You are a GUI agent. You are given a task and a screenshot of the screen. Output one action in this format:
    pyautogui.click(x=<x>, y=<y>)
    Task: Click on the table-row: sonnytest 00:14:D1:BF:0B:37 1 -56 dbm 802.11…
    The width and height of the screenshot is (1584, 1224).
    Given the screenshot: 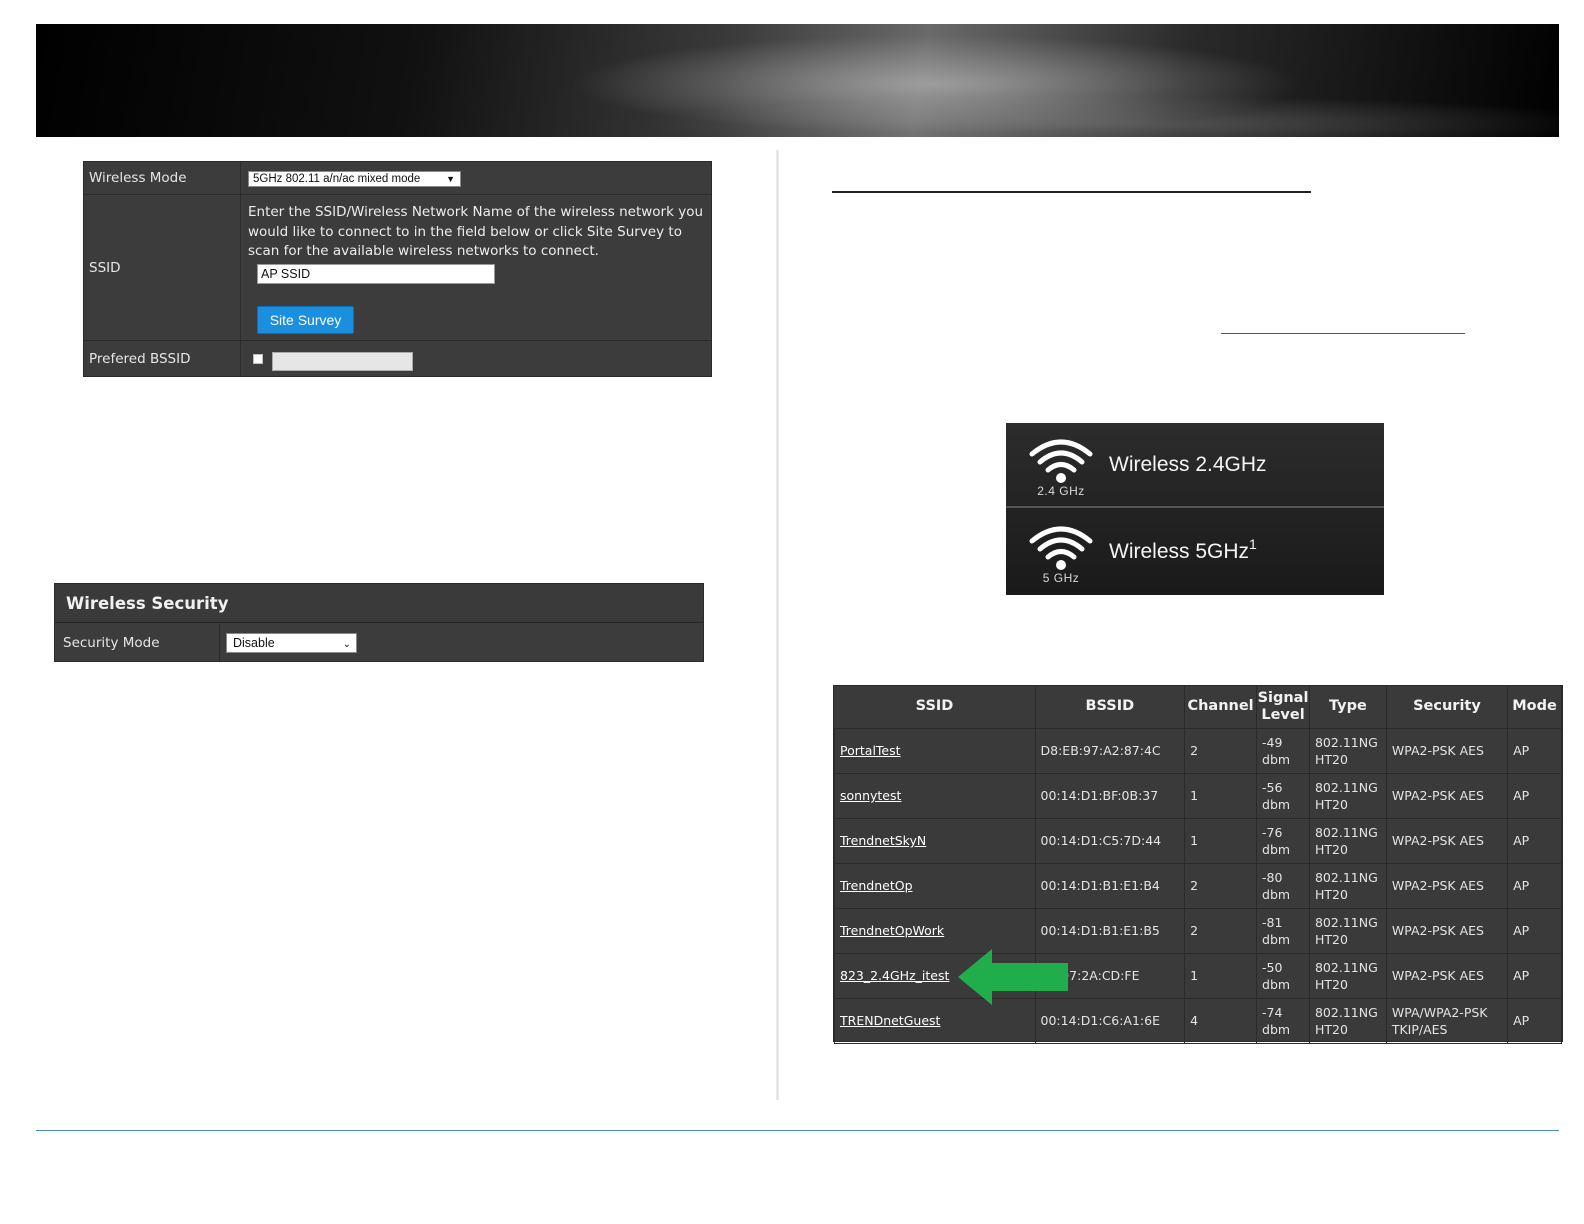 What is the action you would take?
    pyautogui.click(x=1198, y=795)
    